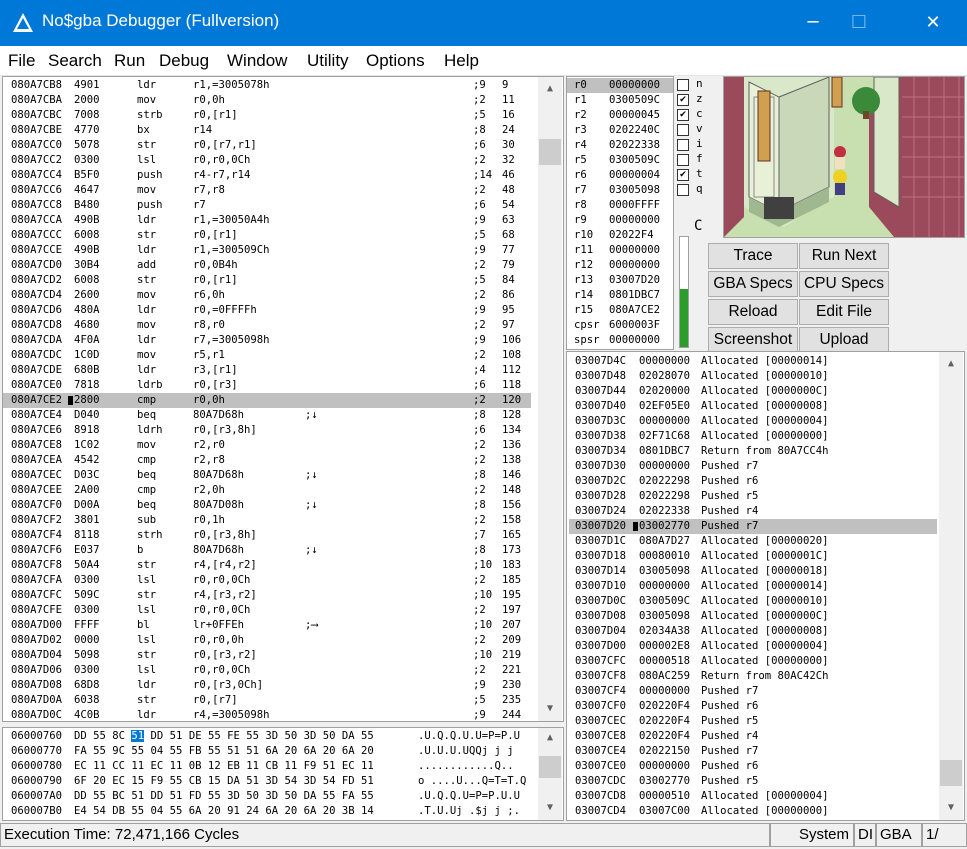  I want to click on disassembly-row: 080A7CC0 5078 str r0,[r7,r1] ;6 30, so click(267, 145).